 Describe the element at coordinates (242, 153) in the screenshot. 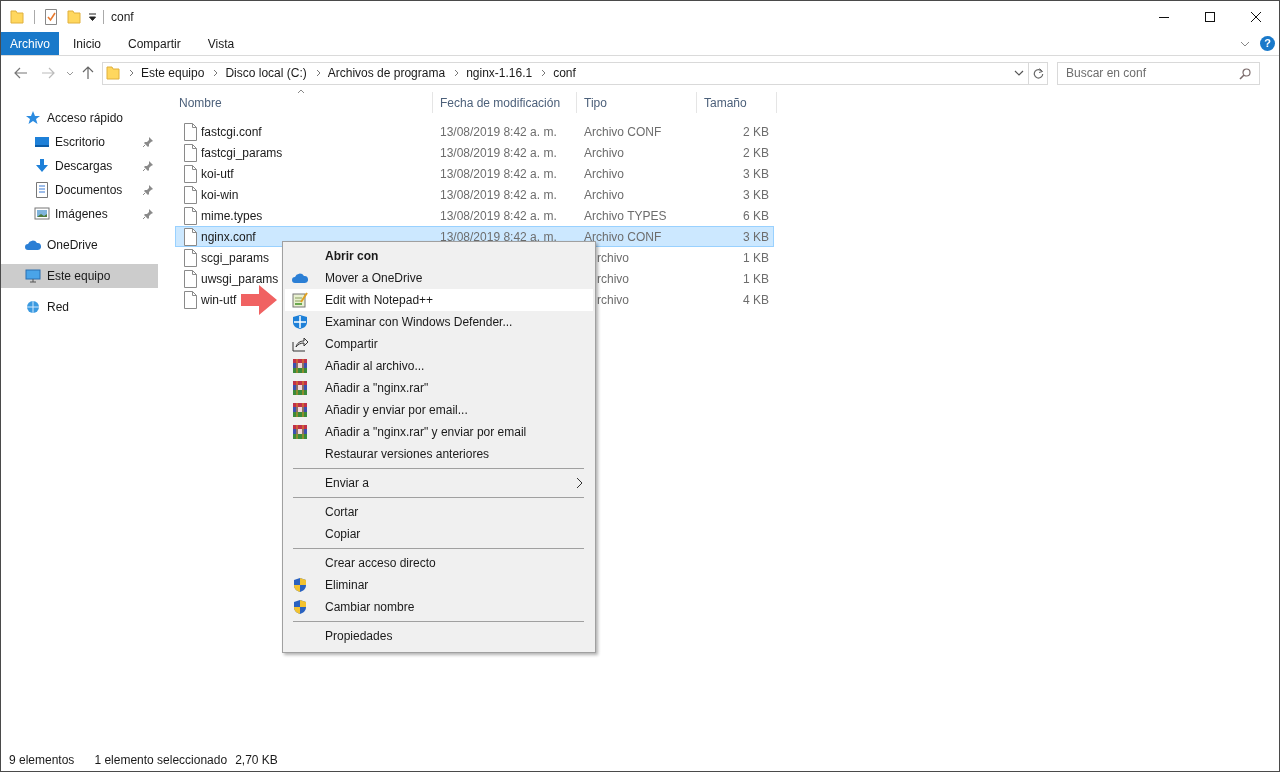

I see `file-name: fastcgi_params` at that location.